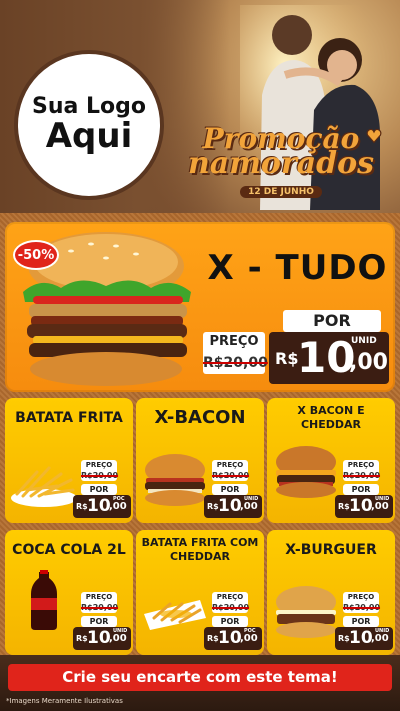 The height and width of the screenshot is (711, 400). I want to click on promo-title-line2: namorados, so click(281, 163).